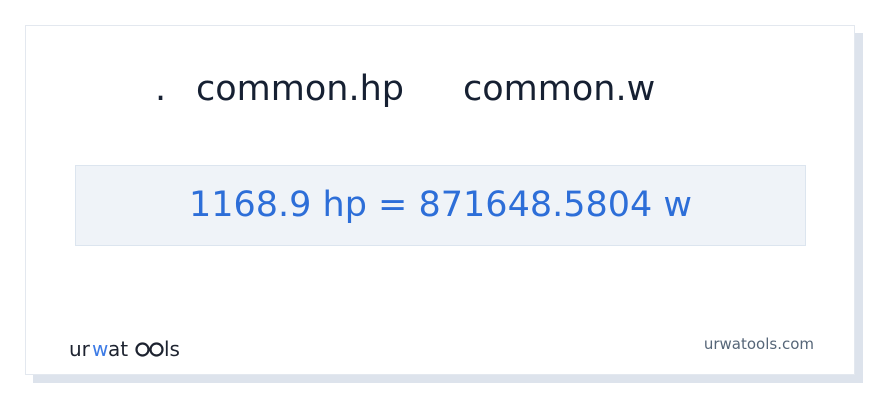  What do you see at coordinates (300, 89) in the screenshot?
I see `from-unit-label: common.hp` at bounding box center [300, 89].